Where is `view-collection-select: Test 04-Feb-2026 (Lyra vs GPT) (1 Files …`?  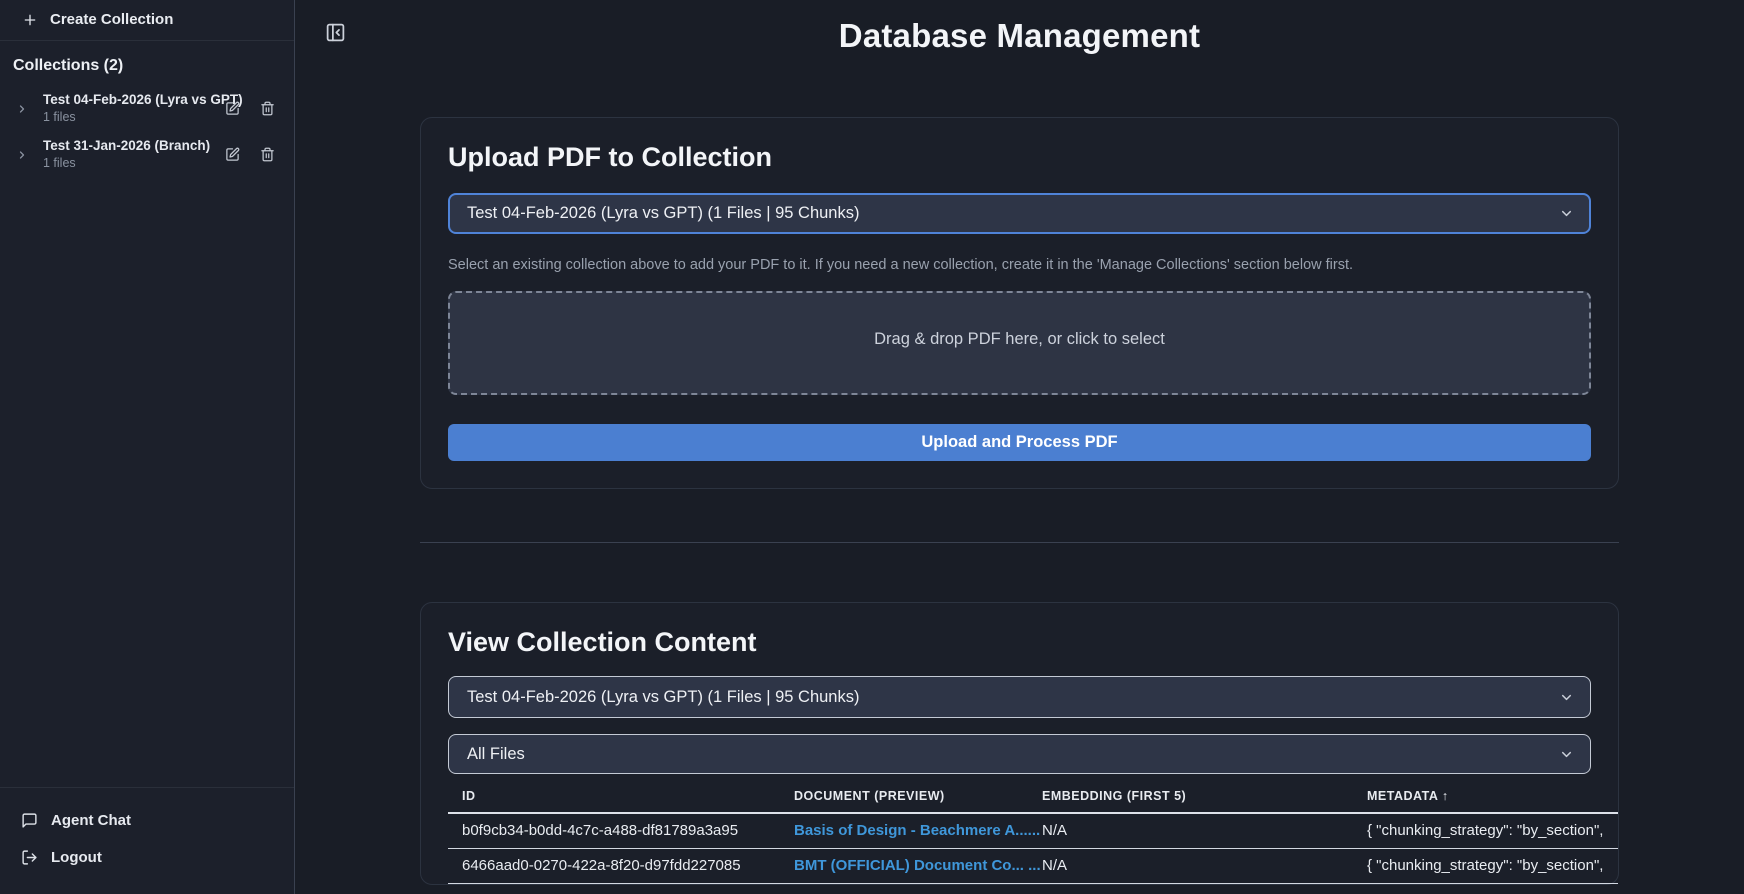
view-collection-select: Test 04-Feb-2026 (Lyra vs GPT) (1 Files … is located at coordinates (1019, 697).